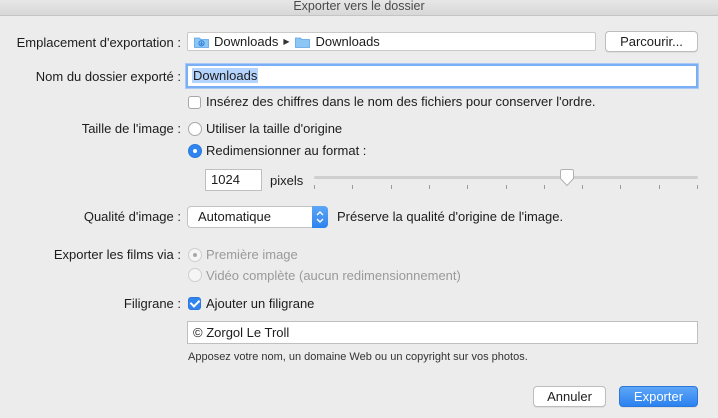 The width and height of the screenshot is (718, 418). I want to click on resize-radio, so click(195, 151).